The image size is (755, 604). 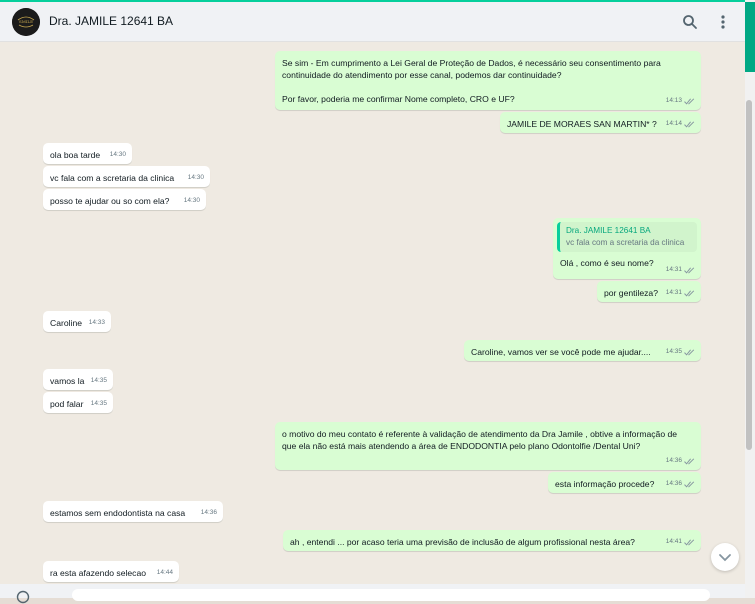 I want to click on message-outgoing: por gentileza? 14:31, so click(x=649, y=291).